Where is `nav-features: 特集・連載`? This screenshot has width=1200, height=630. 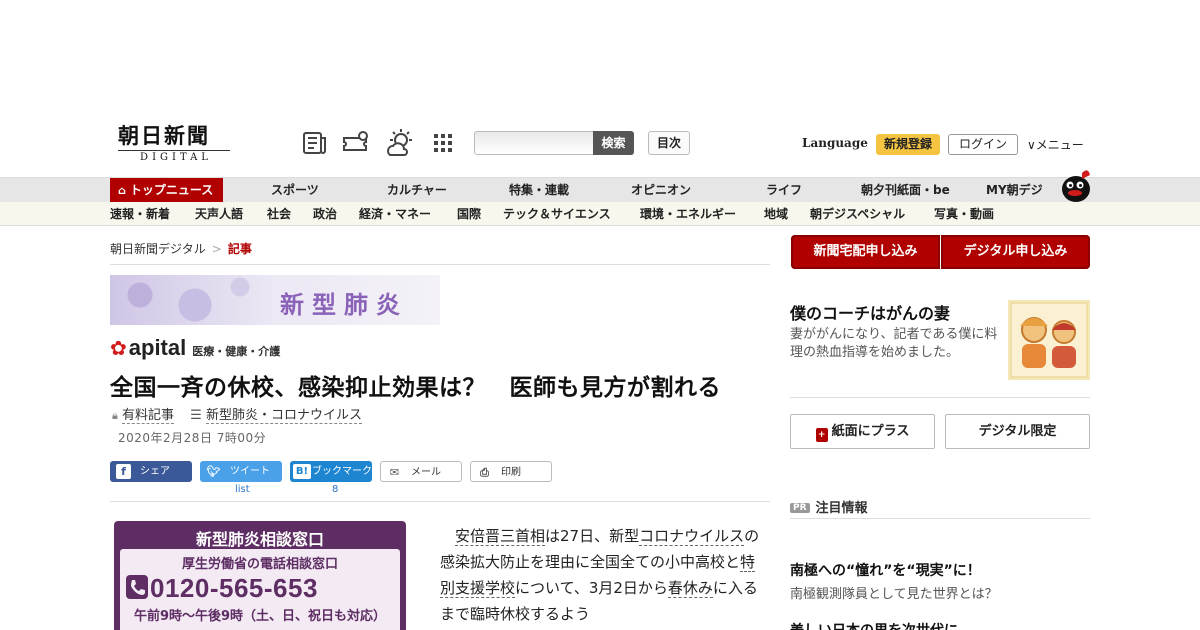
nav-features: 特集・連載 is located at coordinates (539, 190).